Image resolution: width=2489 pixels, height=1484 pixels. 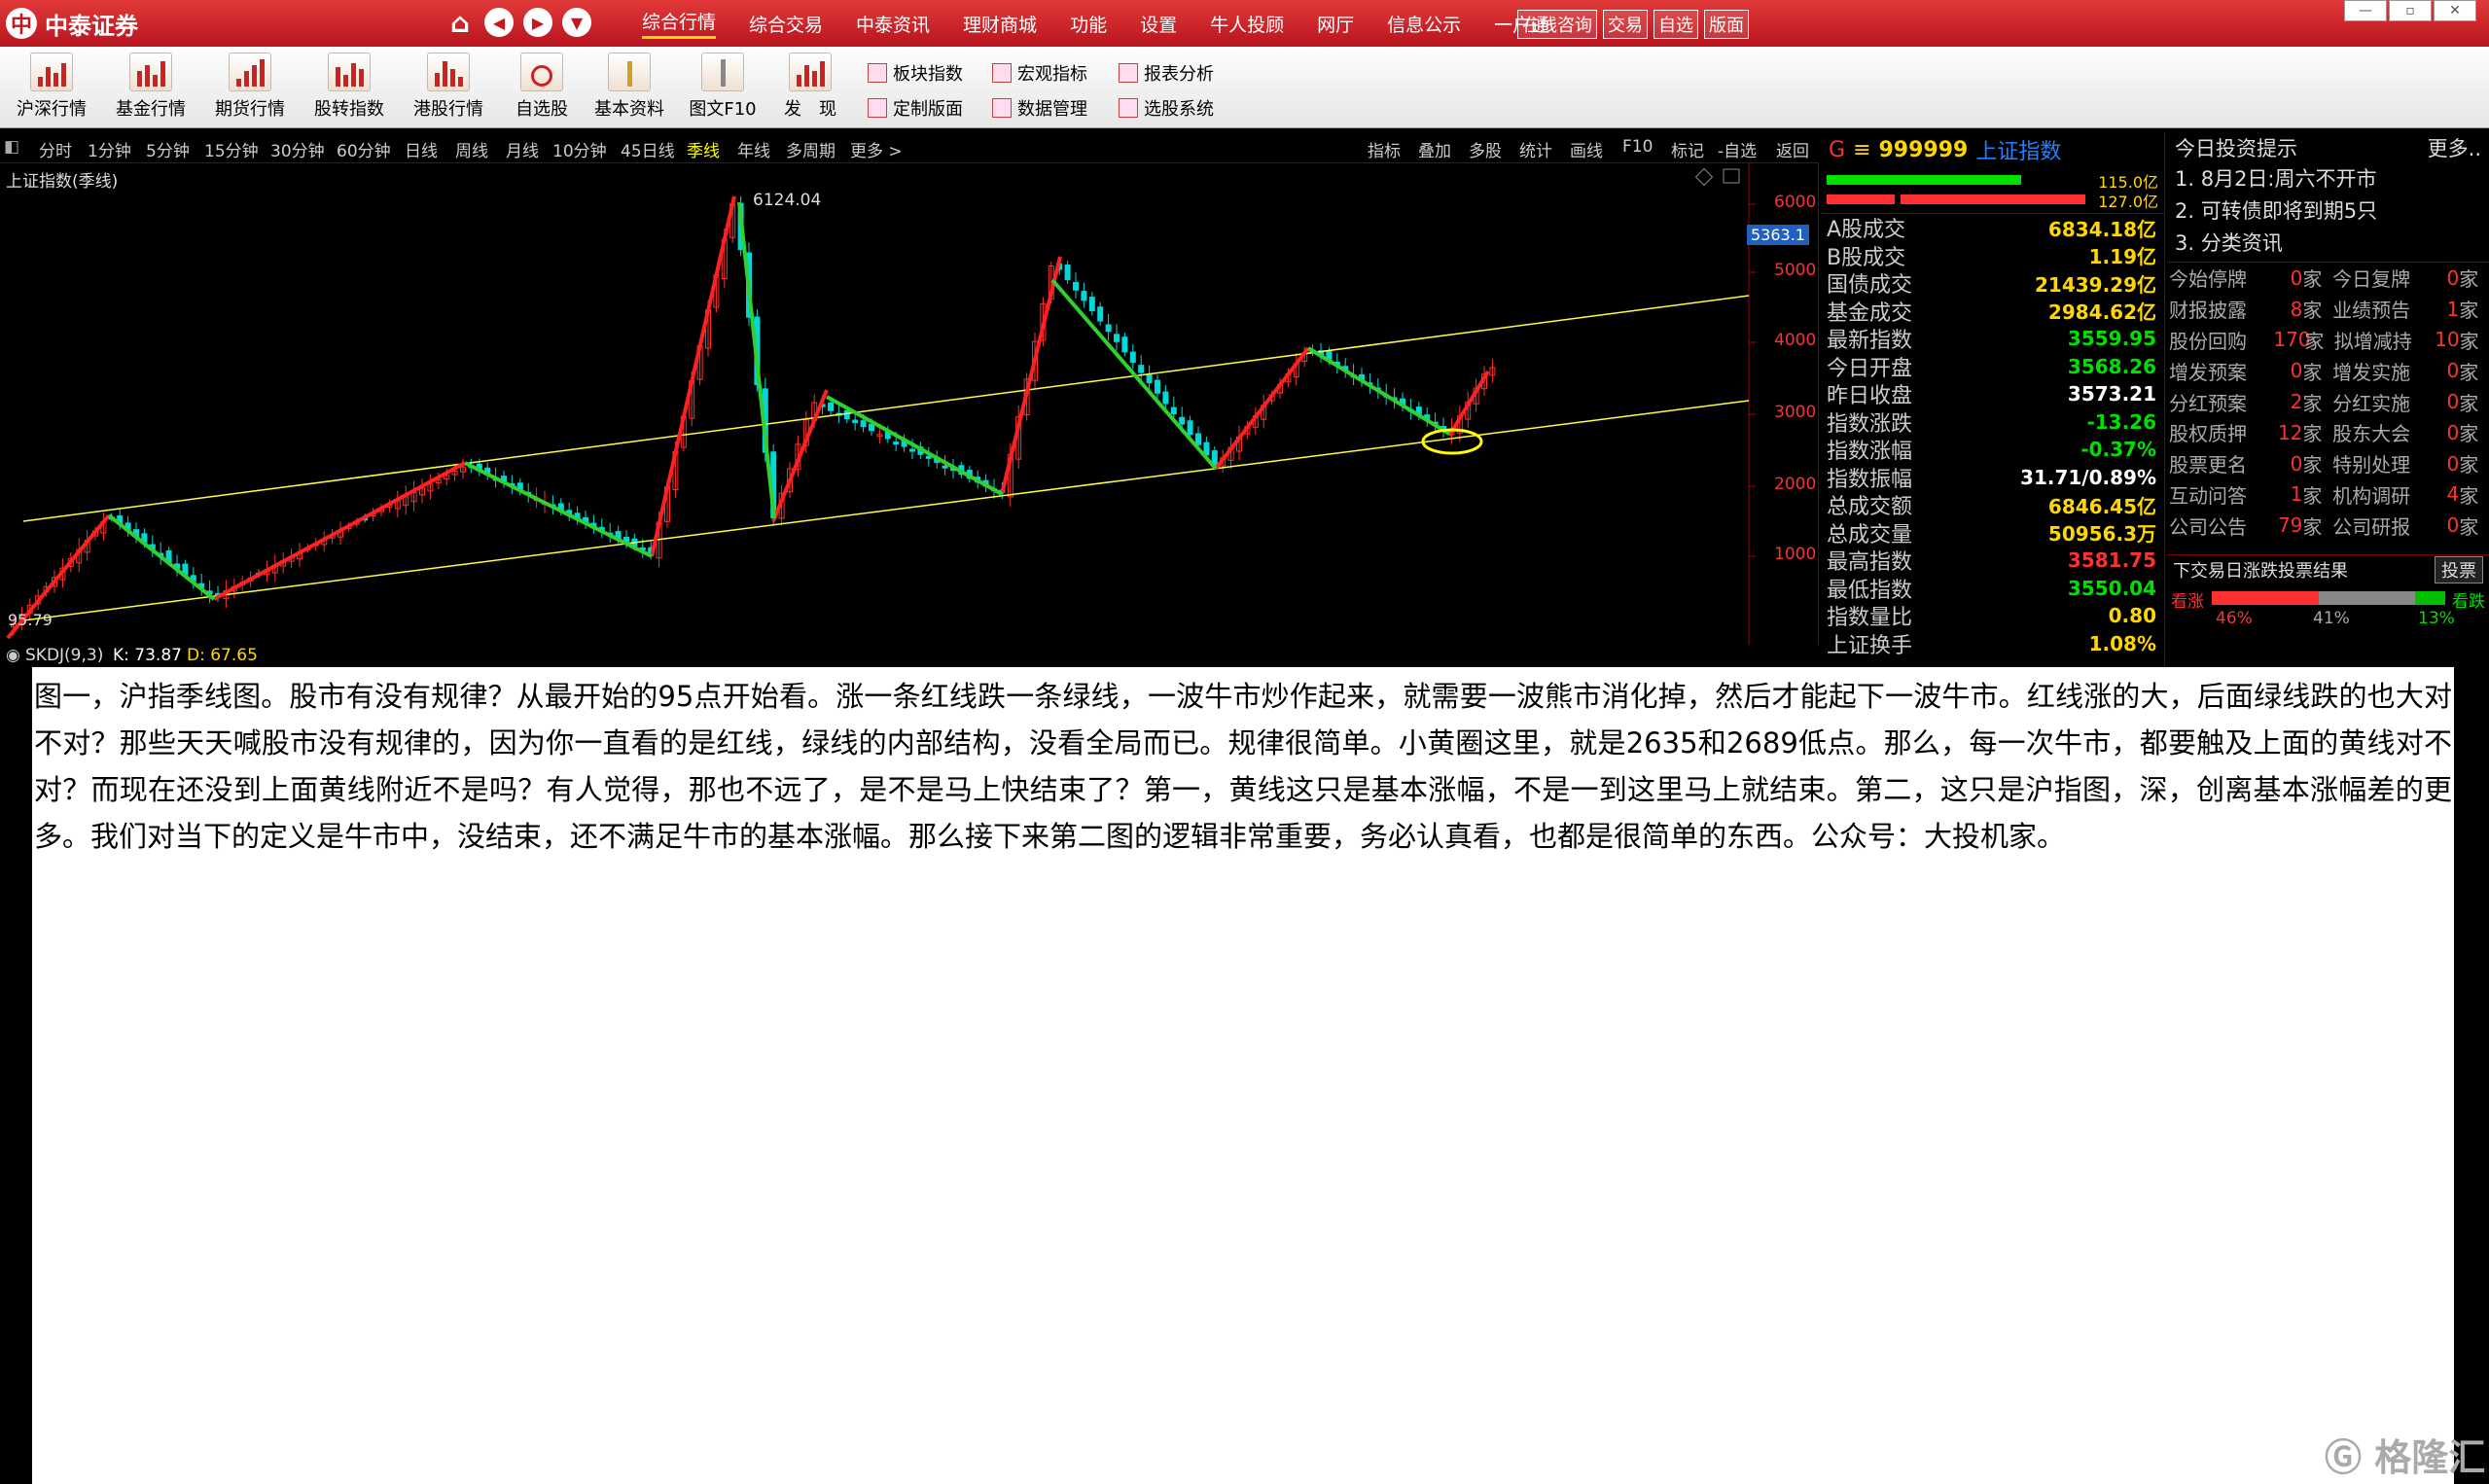 What do you see at coordinates (471, 149) in the screenshot?
I see `period-week: 周线` at bounding box center [471, 149].